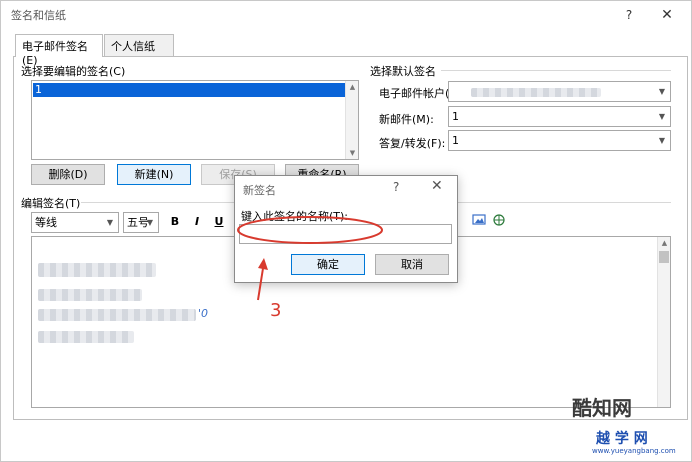 The image size is (692, 462). What do you see at coordinates (622, 439) in the screenshot?
I see `watermark-brand-2: 越 学 网` at bounding box center [622, 439].